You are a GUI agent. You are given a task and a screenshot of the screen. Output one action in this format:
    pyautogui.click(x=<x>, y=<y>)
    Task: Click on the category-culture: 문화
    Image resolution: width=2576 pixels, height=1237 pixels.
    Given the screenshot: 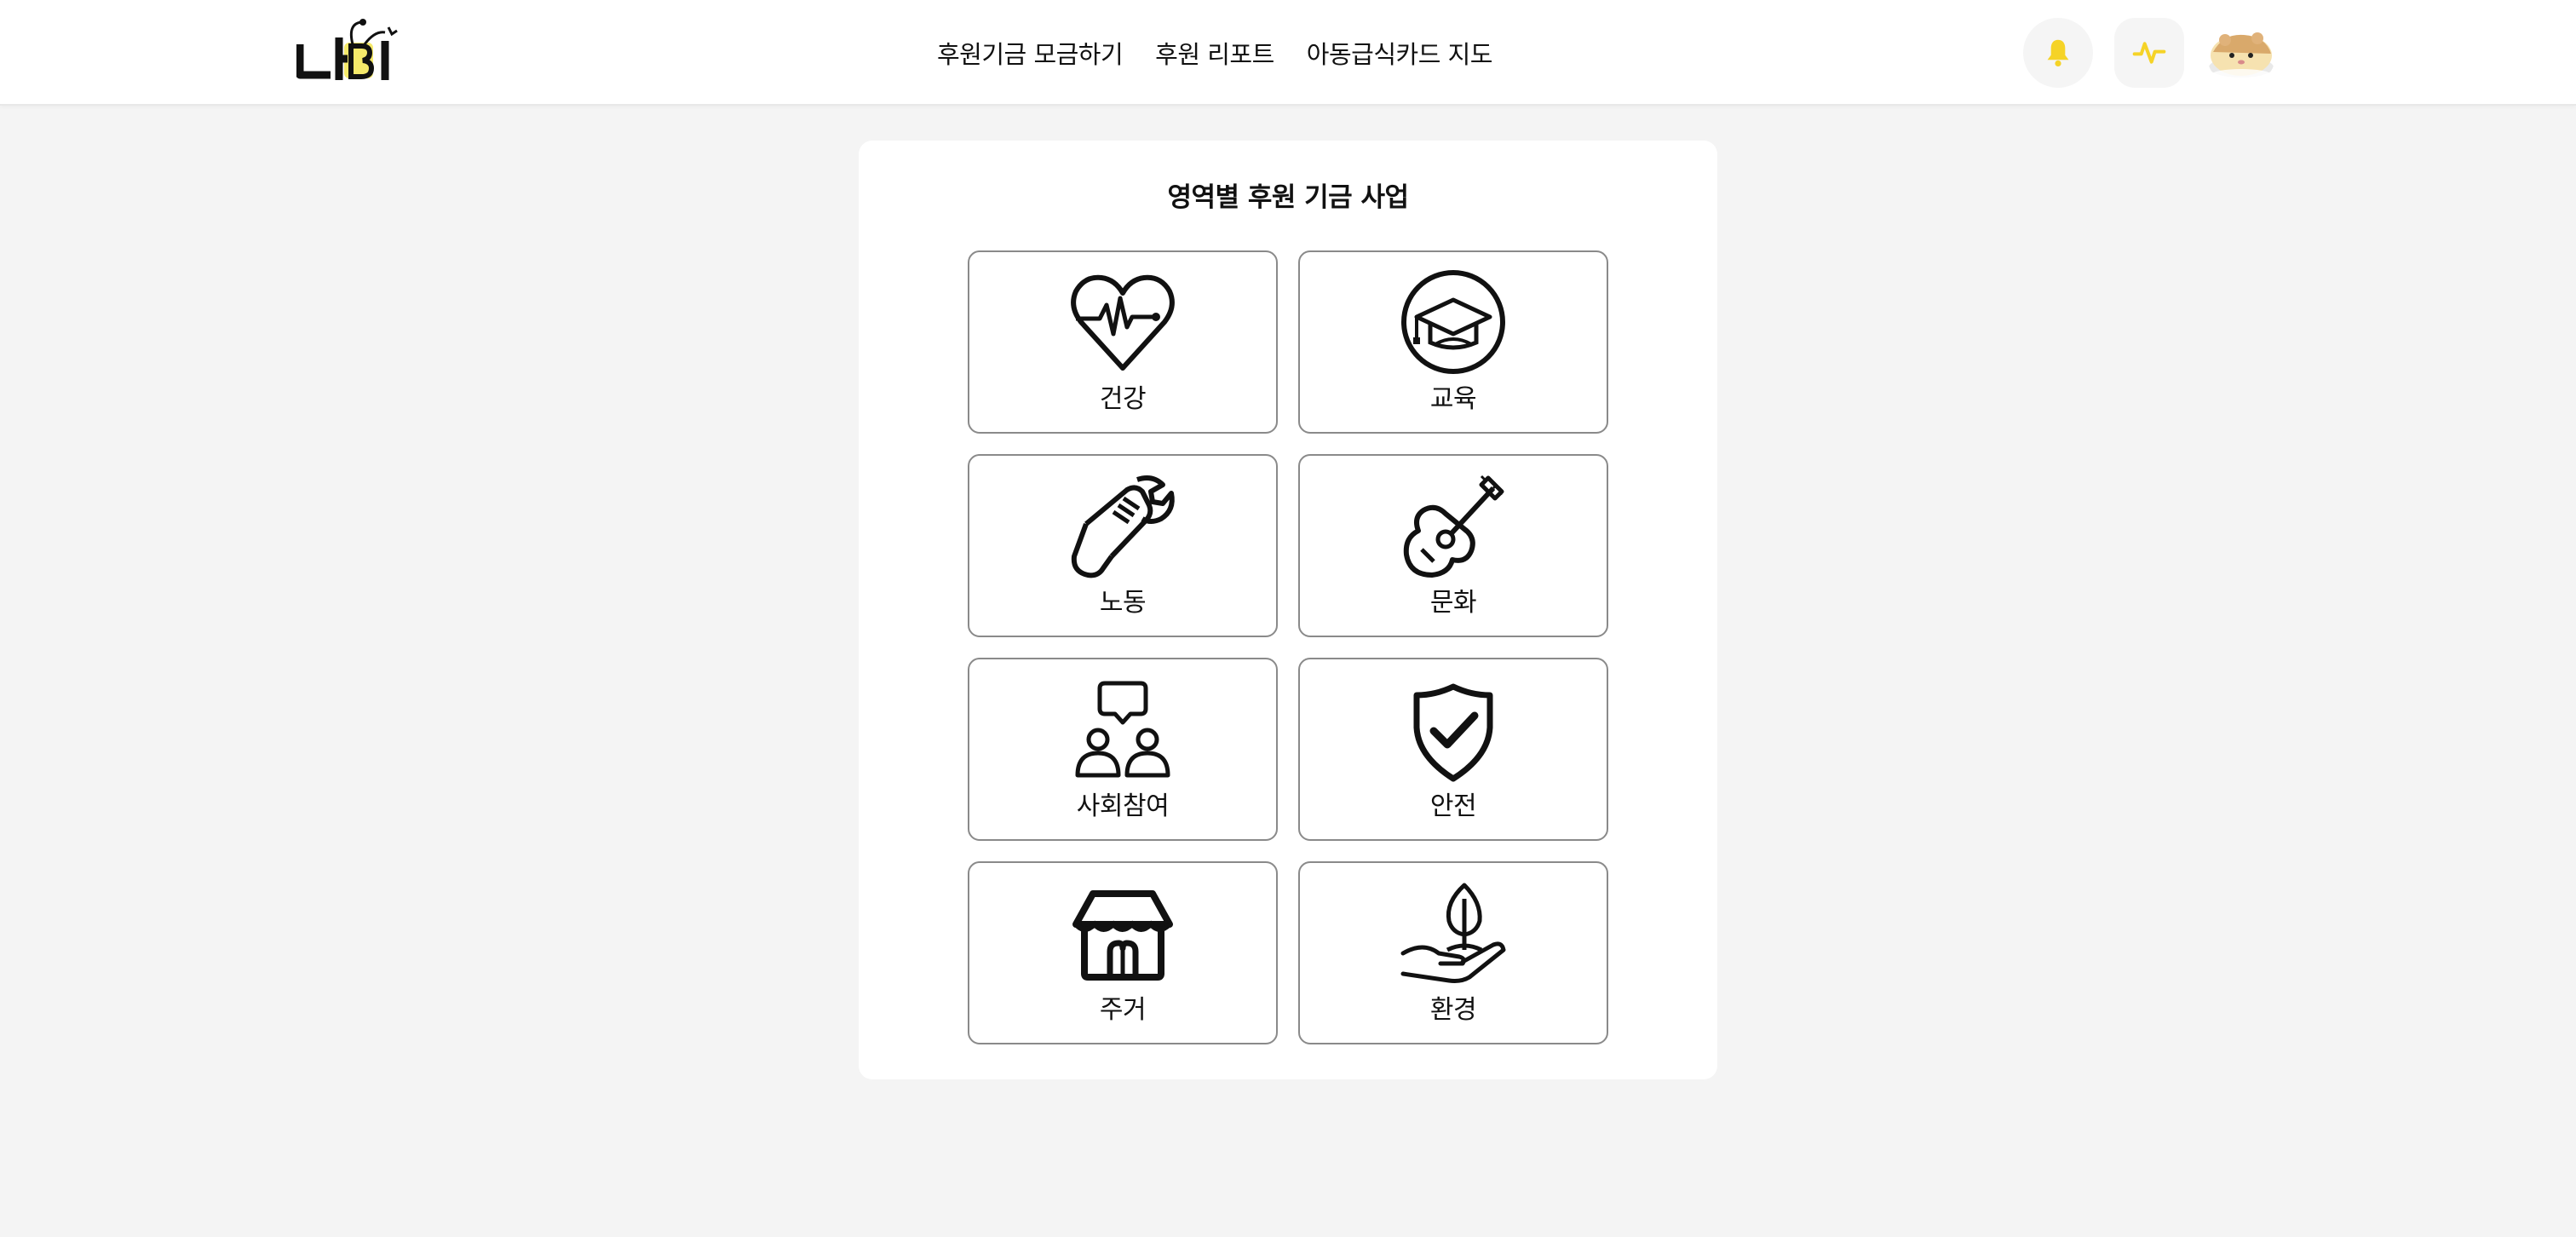 What is the action you would take?
    pyautogui.click(x=1453, y=545)
    